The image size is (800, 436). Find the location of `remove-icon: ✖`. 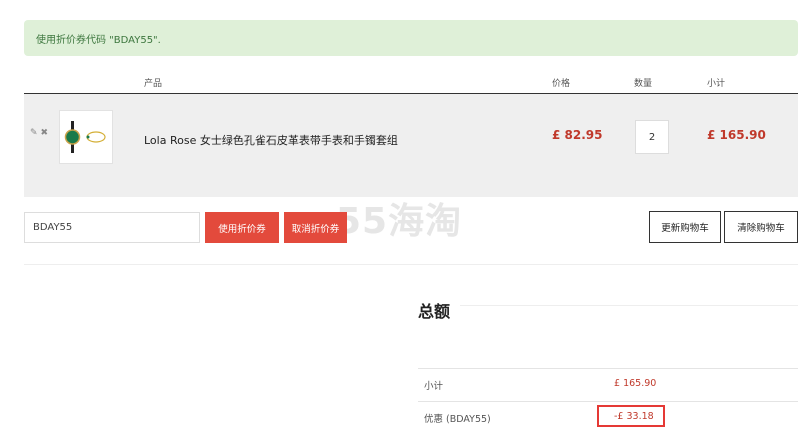

remove-icon: ✖ is located at coordinates (45, 133).